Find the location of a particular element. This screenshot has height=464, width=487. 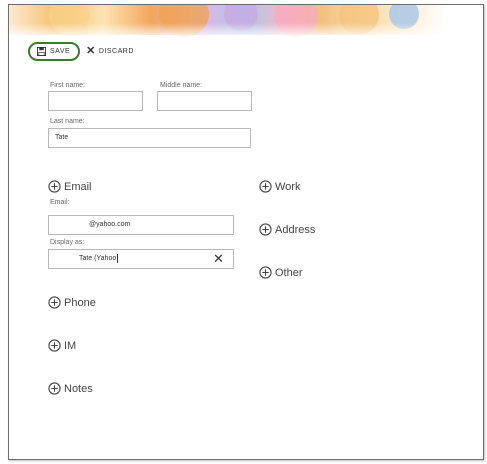

last-name-label: Last name: is located at coordinates (67, 121).